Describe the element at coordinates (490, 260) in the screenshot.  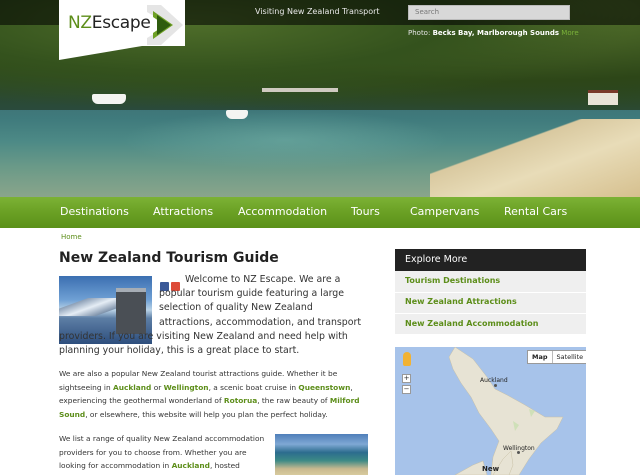
I see `explore-more-title: Explore More` at that location.